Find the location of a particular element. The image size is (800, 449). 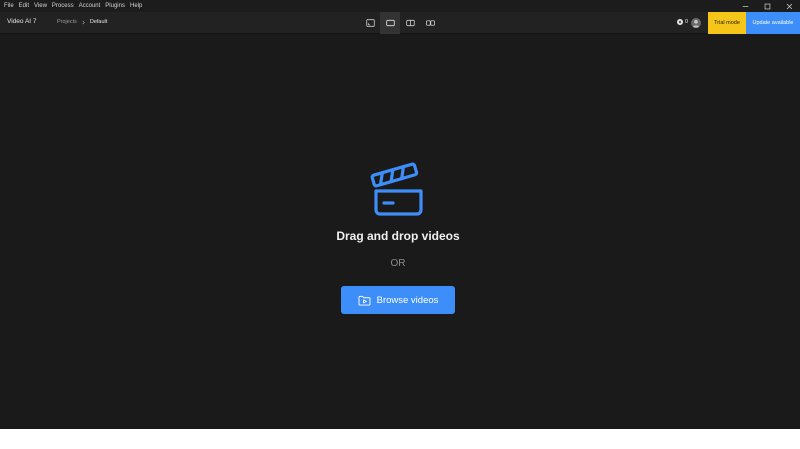

menu-account: Account is located at coordinates (90, 6).